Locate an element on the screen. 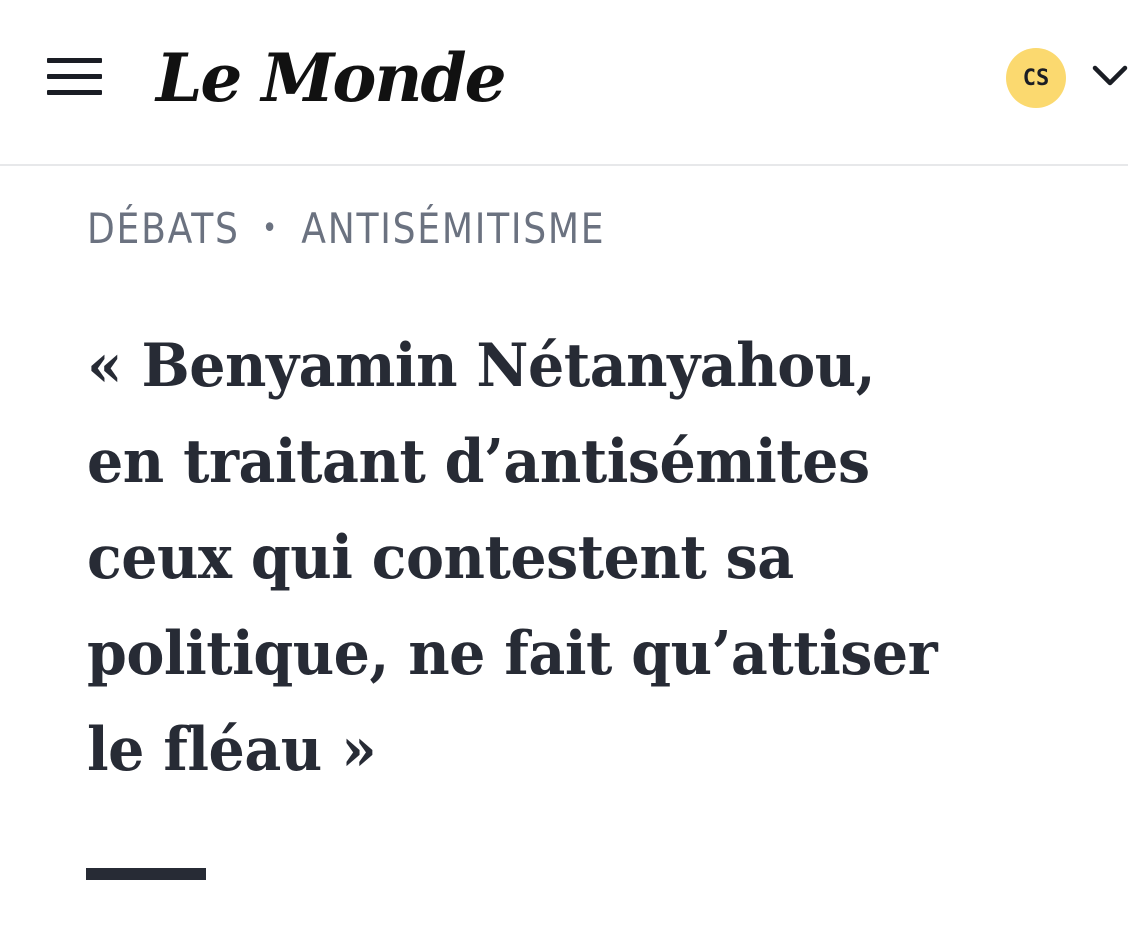 This screenshot has height=942, width=1128. title-divider is located at coordinates (146, 874).